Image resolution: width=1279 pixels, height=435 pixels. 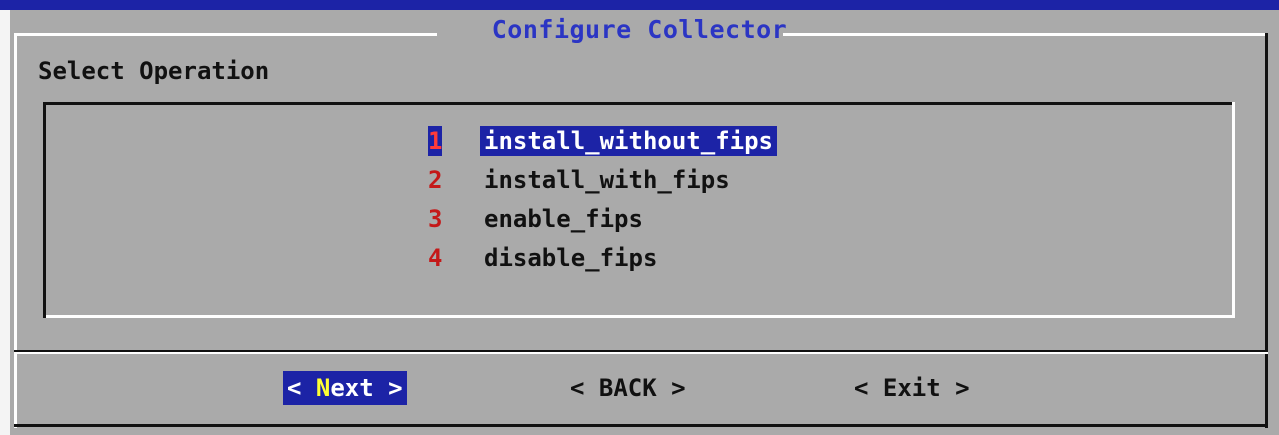 I want to click on button-area-separator, so click(x=641, y=353).